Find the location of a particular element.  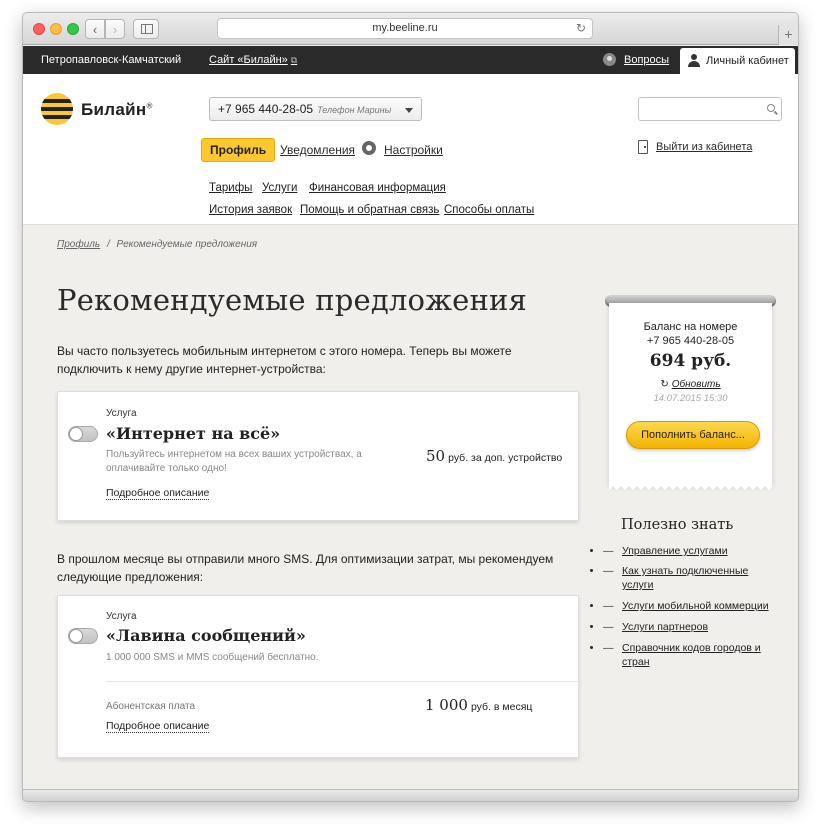

useful-link-city-codes: Справочник кодов городов и стран is located at coordinates (692, 655).